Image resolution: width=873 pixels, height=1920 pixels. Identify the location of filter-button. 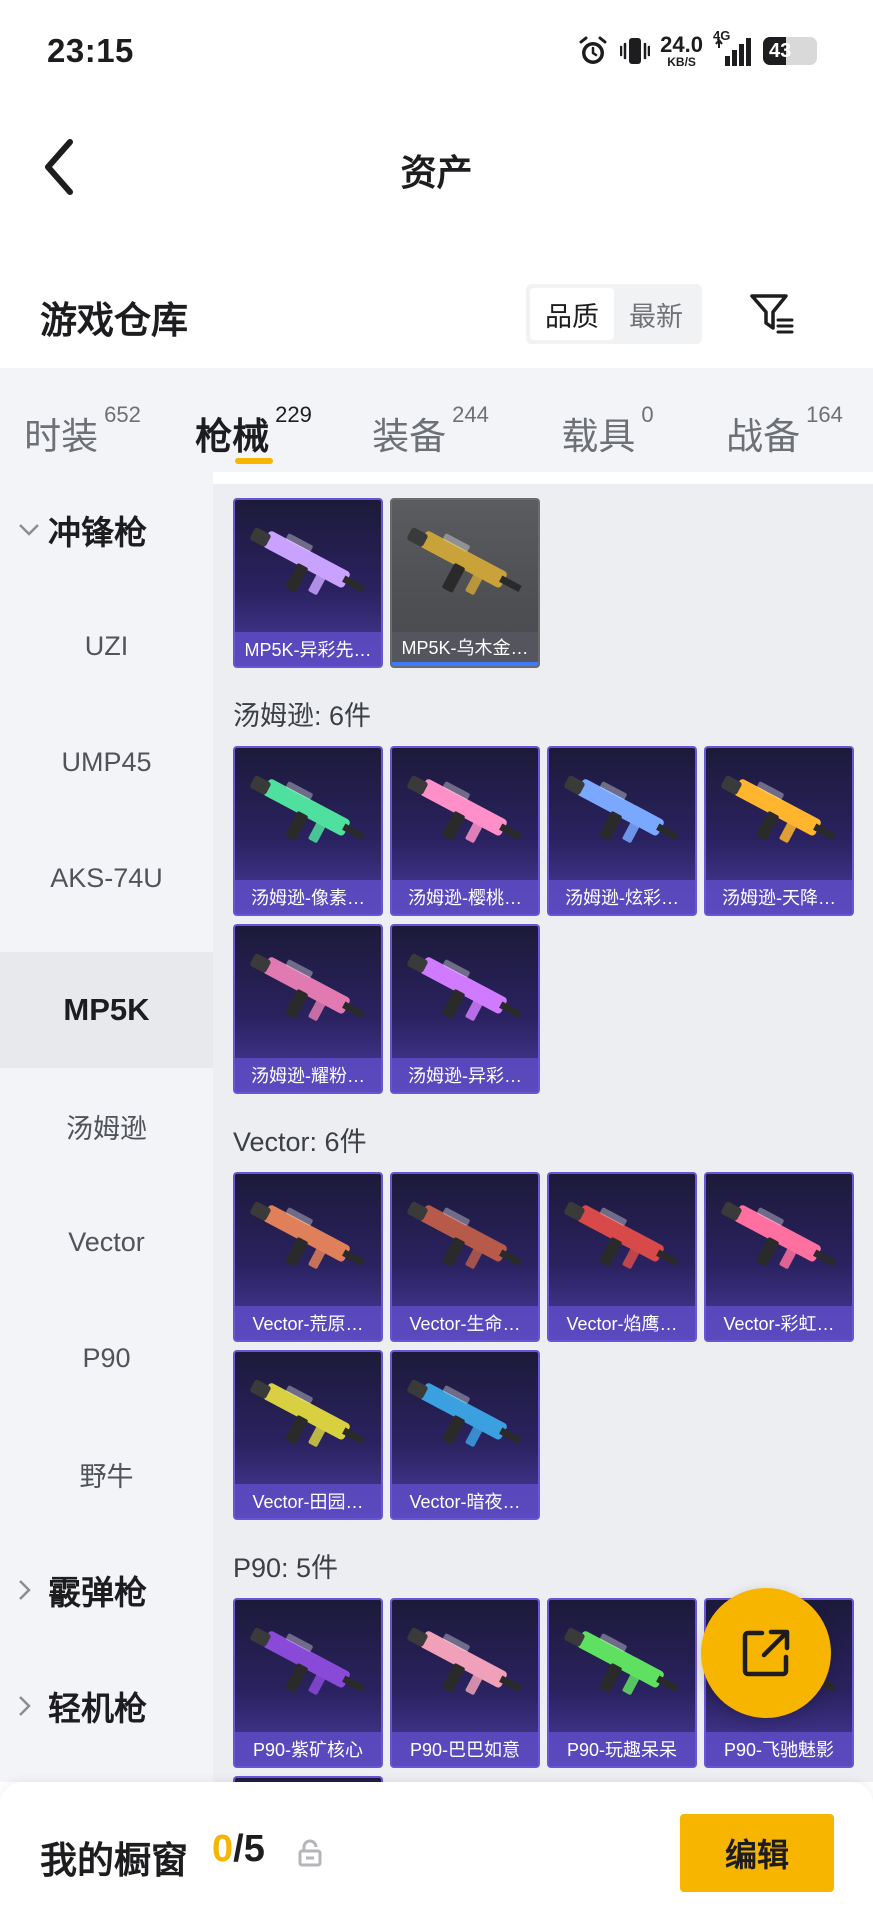
(772, 314).